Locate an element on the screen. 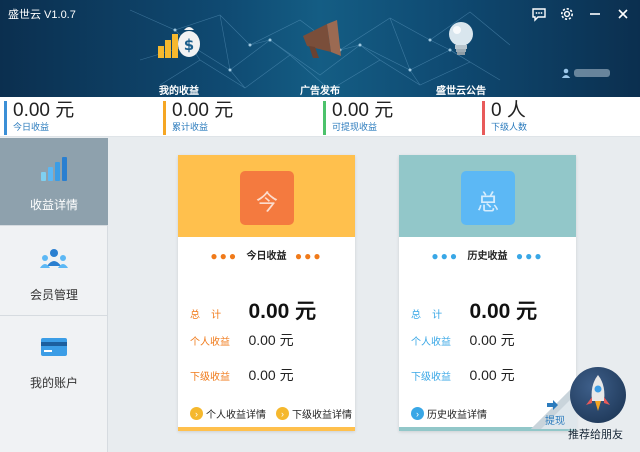 This screenshot has width=640, height=452. close-icon is located at coordinates (623, 14).